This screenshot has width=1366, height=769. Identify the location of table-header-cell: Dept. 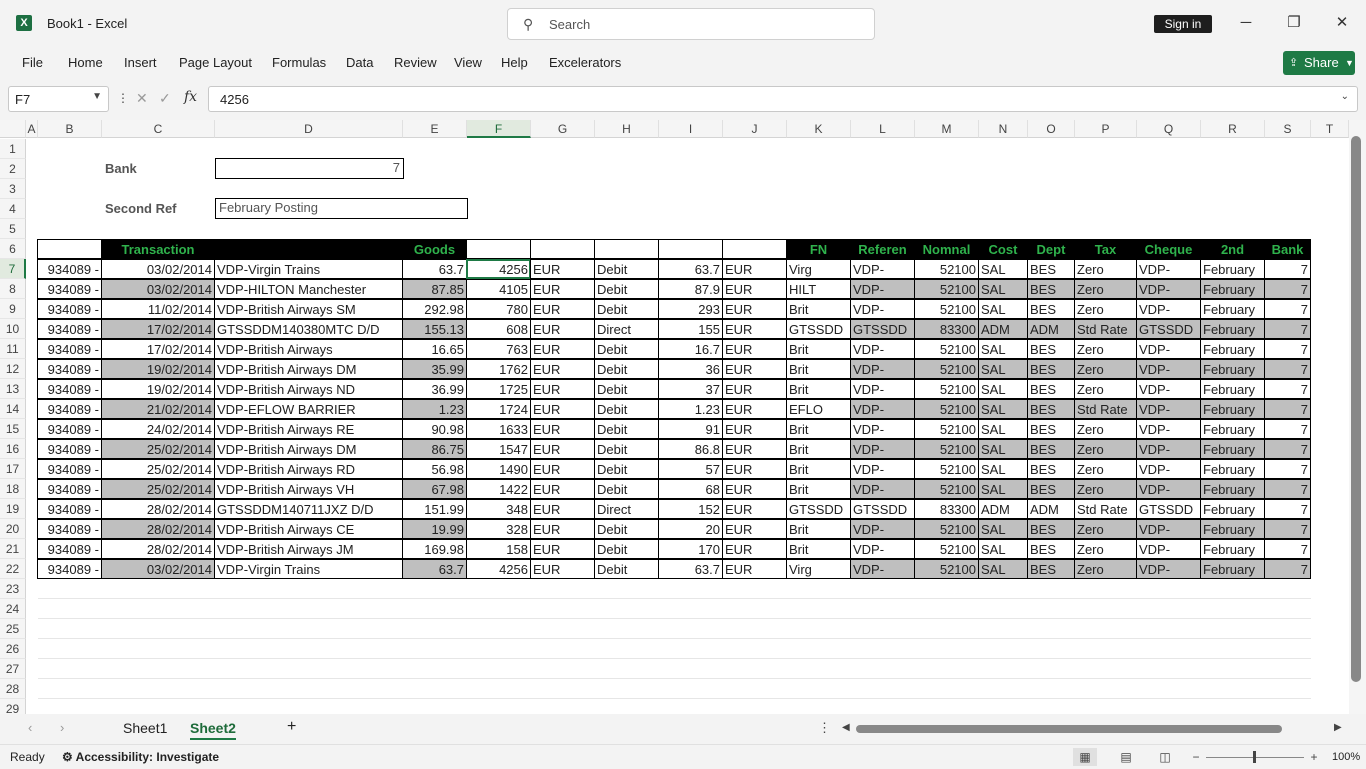
(1051, 249).